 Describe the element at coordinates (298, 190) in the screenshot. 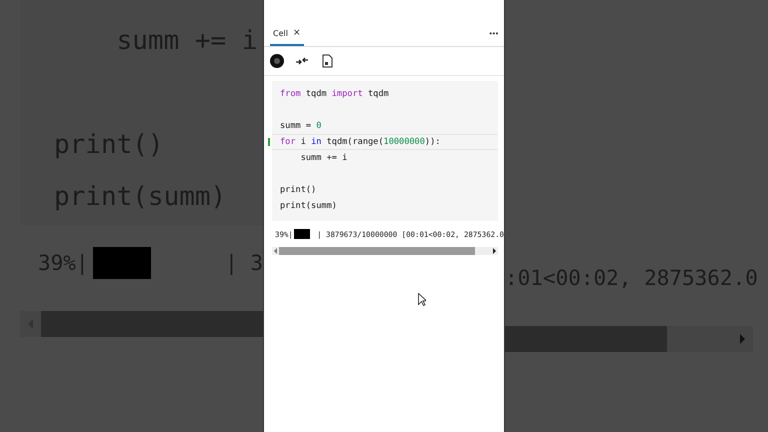

I see `code-line: print()` at that location.